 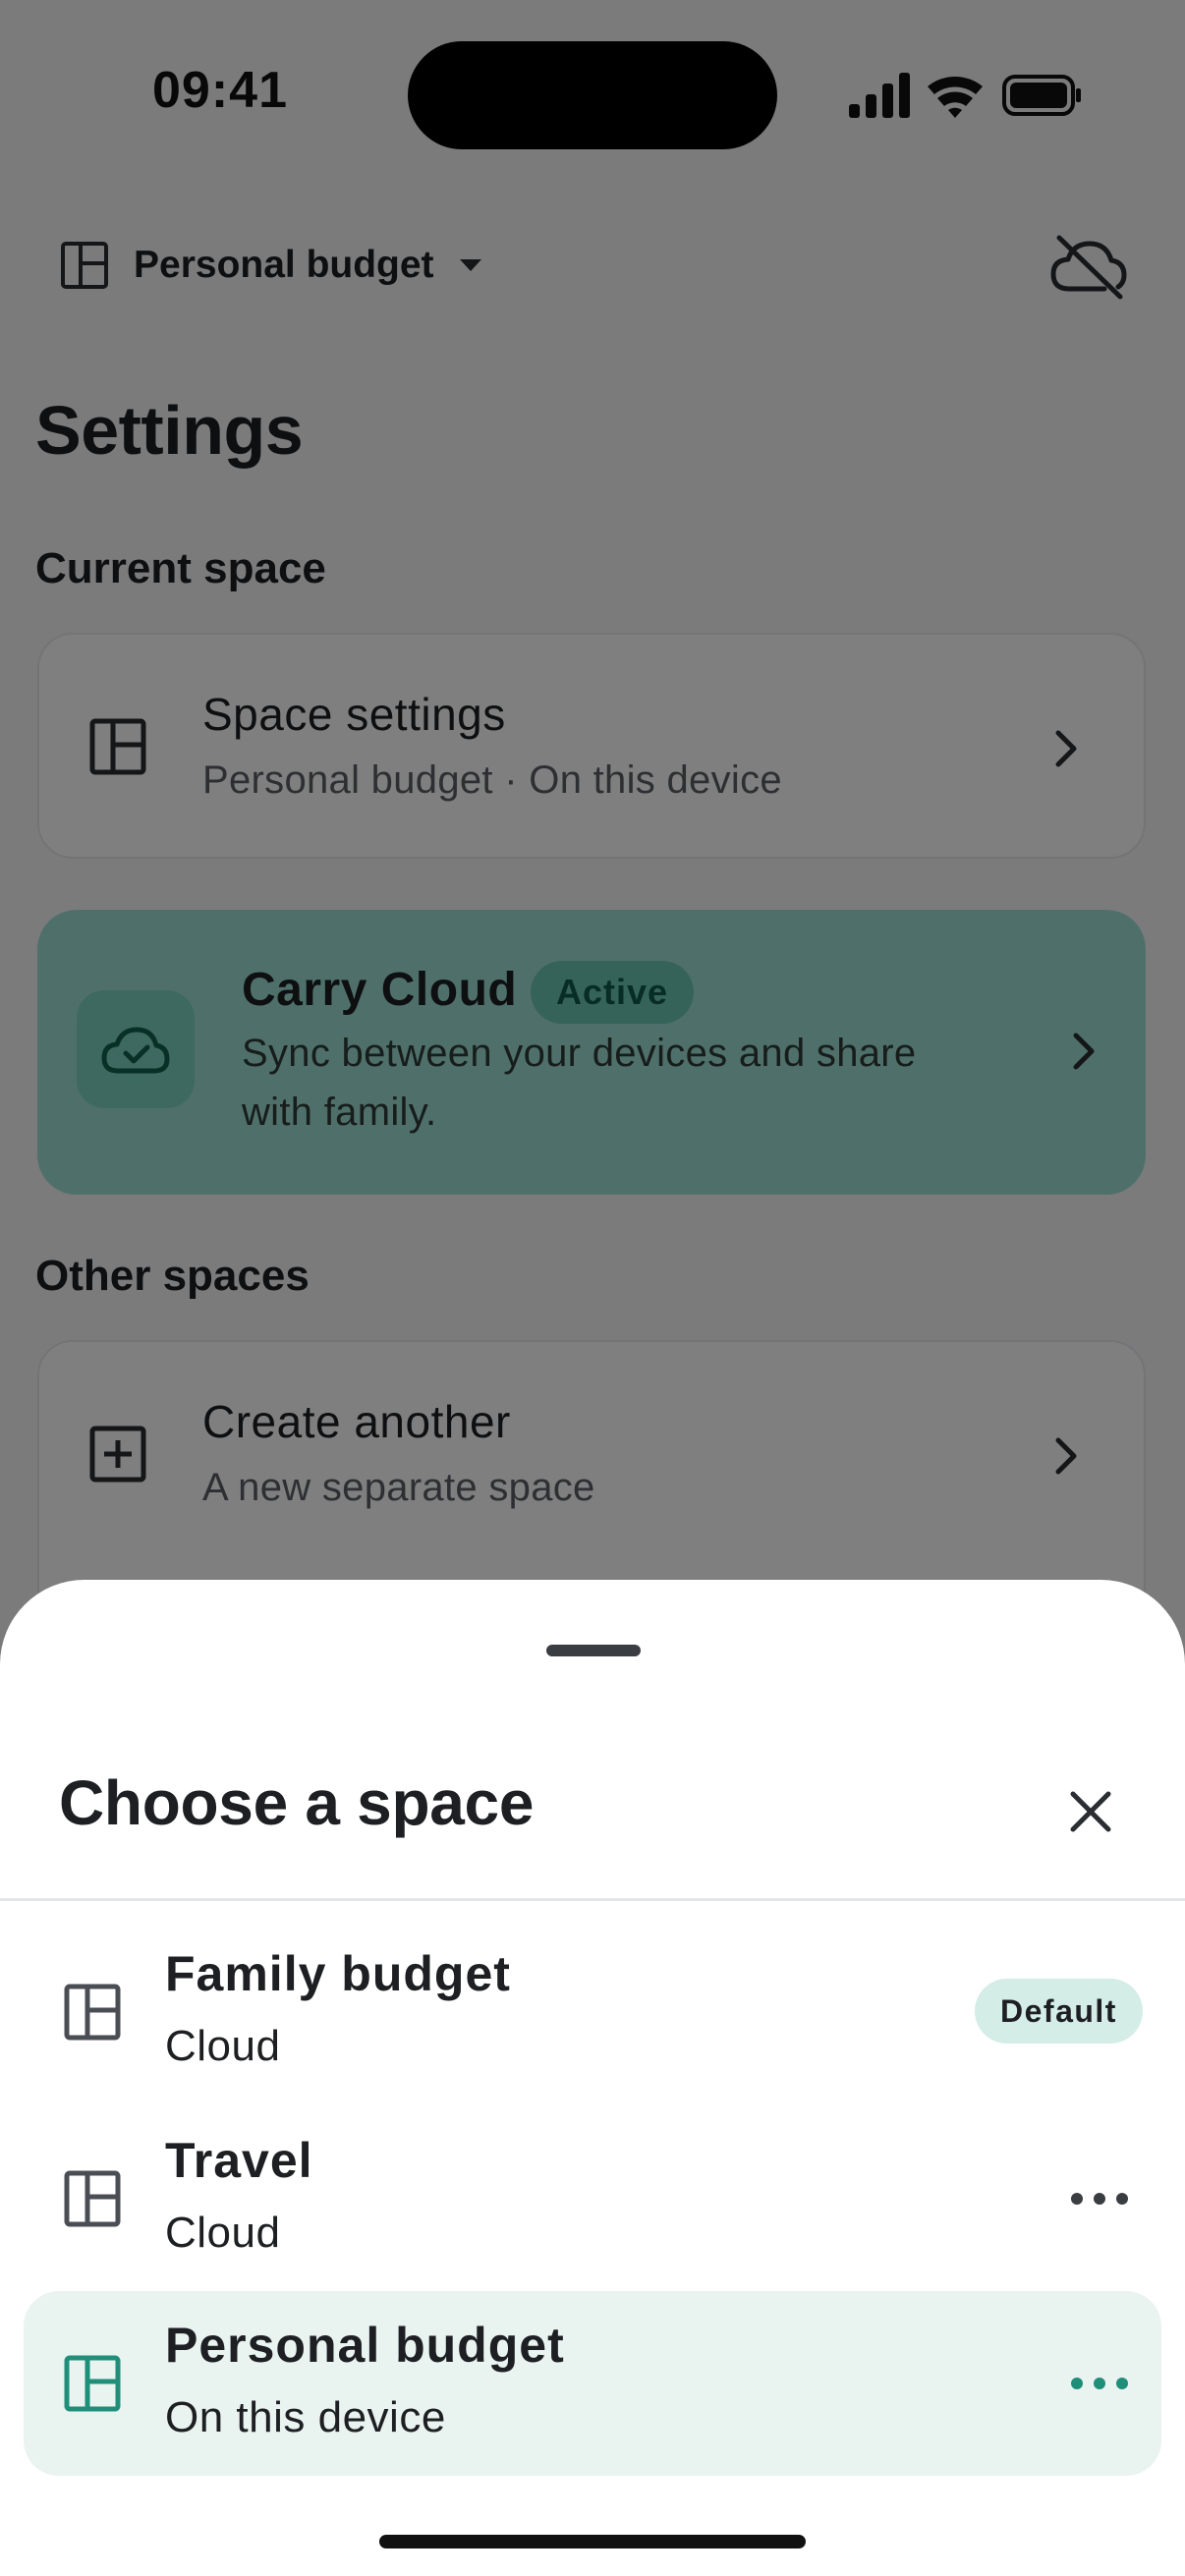 What do you see at coordinates (239, 2160) in the screenshot?
I see `space-name: Travel` at bounding box center [239, 2160].